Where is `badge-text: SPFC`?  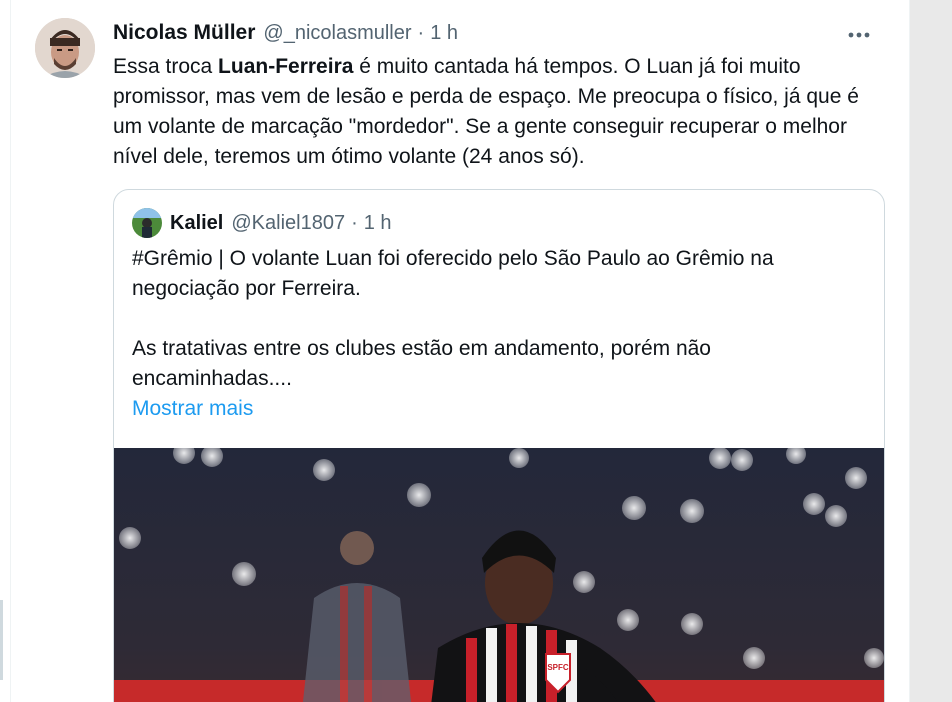 badge-text: SPFC is located at coordinates (558, 667).